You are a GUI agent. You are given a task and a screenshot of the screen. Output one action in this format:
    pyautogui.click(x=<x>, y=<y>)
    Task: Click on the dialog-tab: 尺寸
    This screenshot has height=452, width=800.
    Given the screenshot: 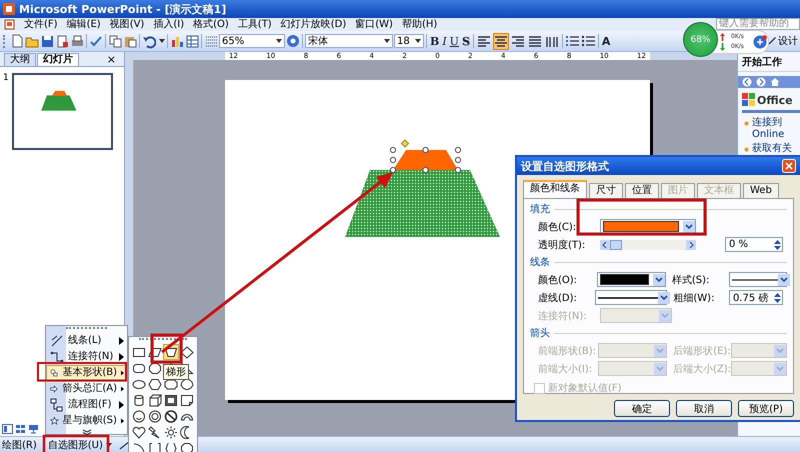 What is the action you would take?
    pyautogui.click(x=606, y=190)
    